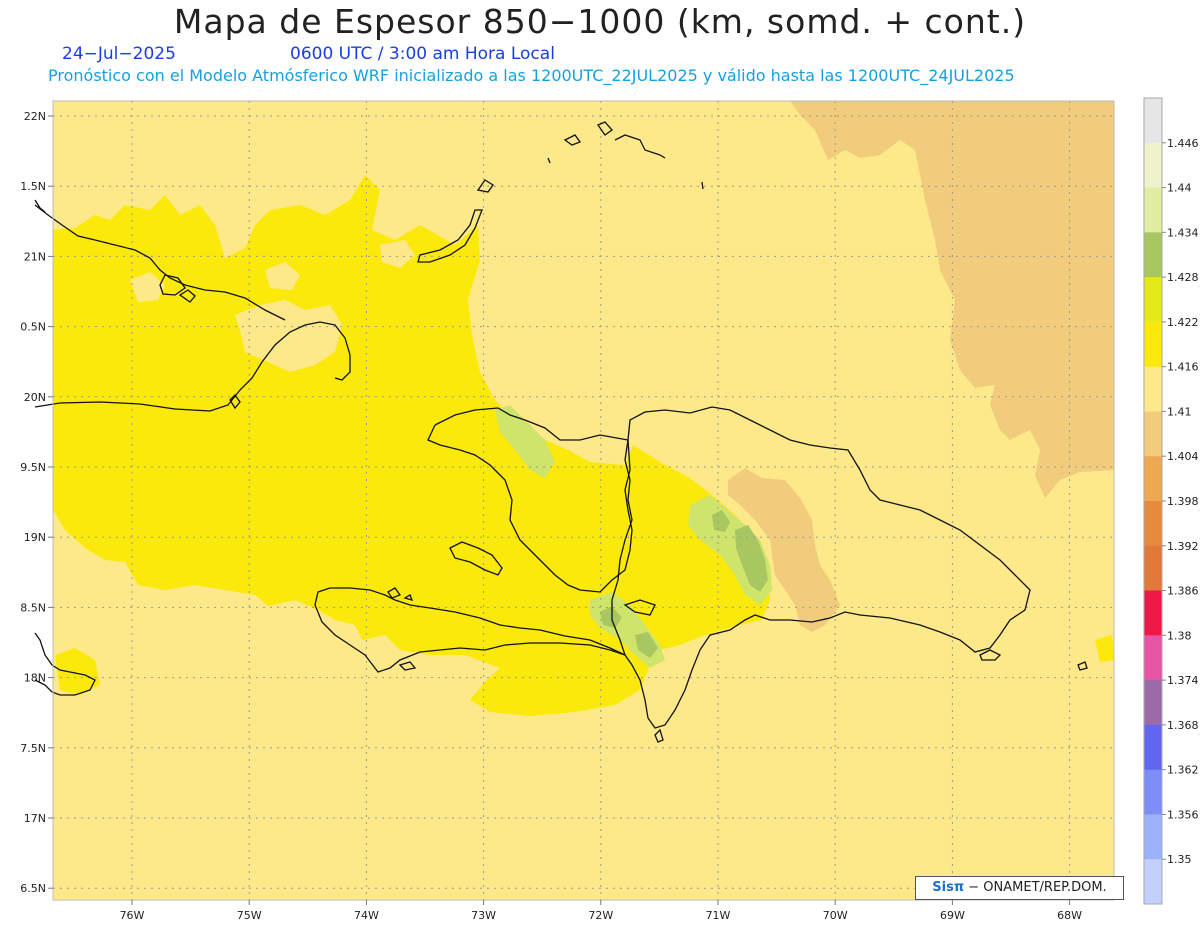 This screenshot has width=1200, height=927. Describe the element at coordinates (33, 327) in the screenshot. I see `lat-label: 0.5N` at that location.